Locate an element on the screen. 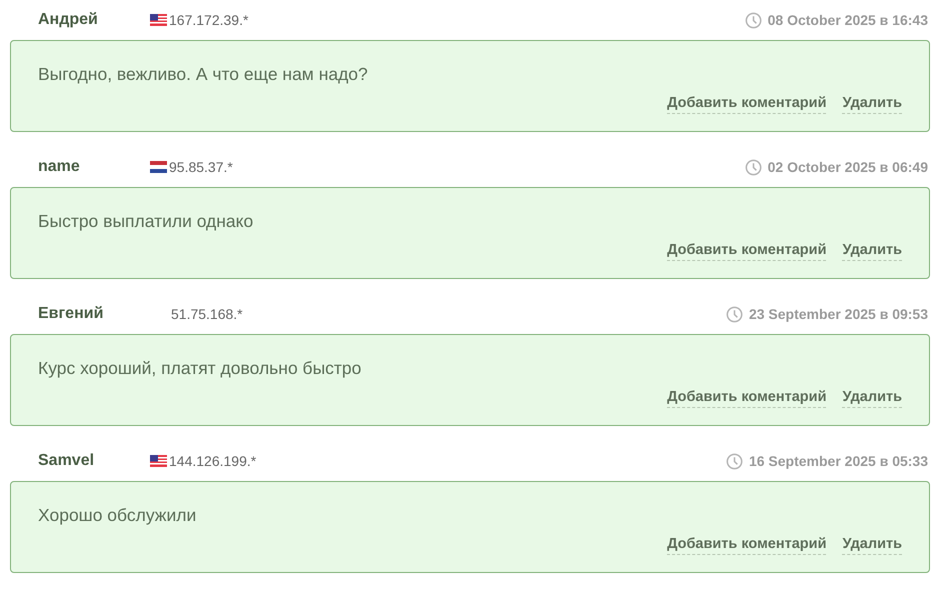 This screenshot has width=951, height=590. comment-text: Выгодно, вежливо. А что еще нам надо? is located at coordinates (203, 74).